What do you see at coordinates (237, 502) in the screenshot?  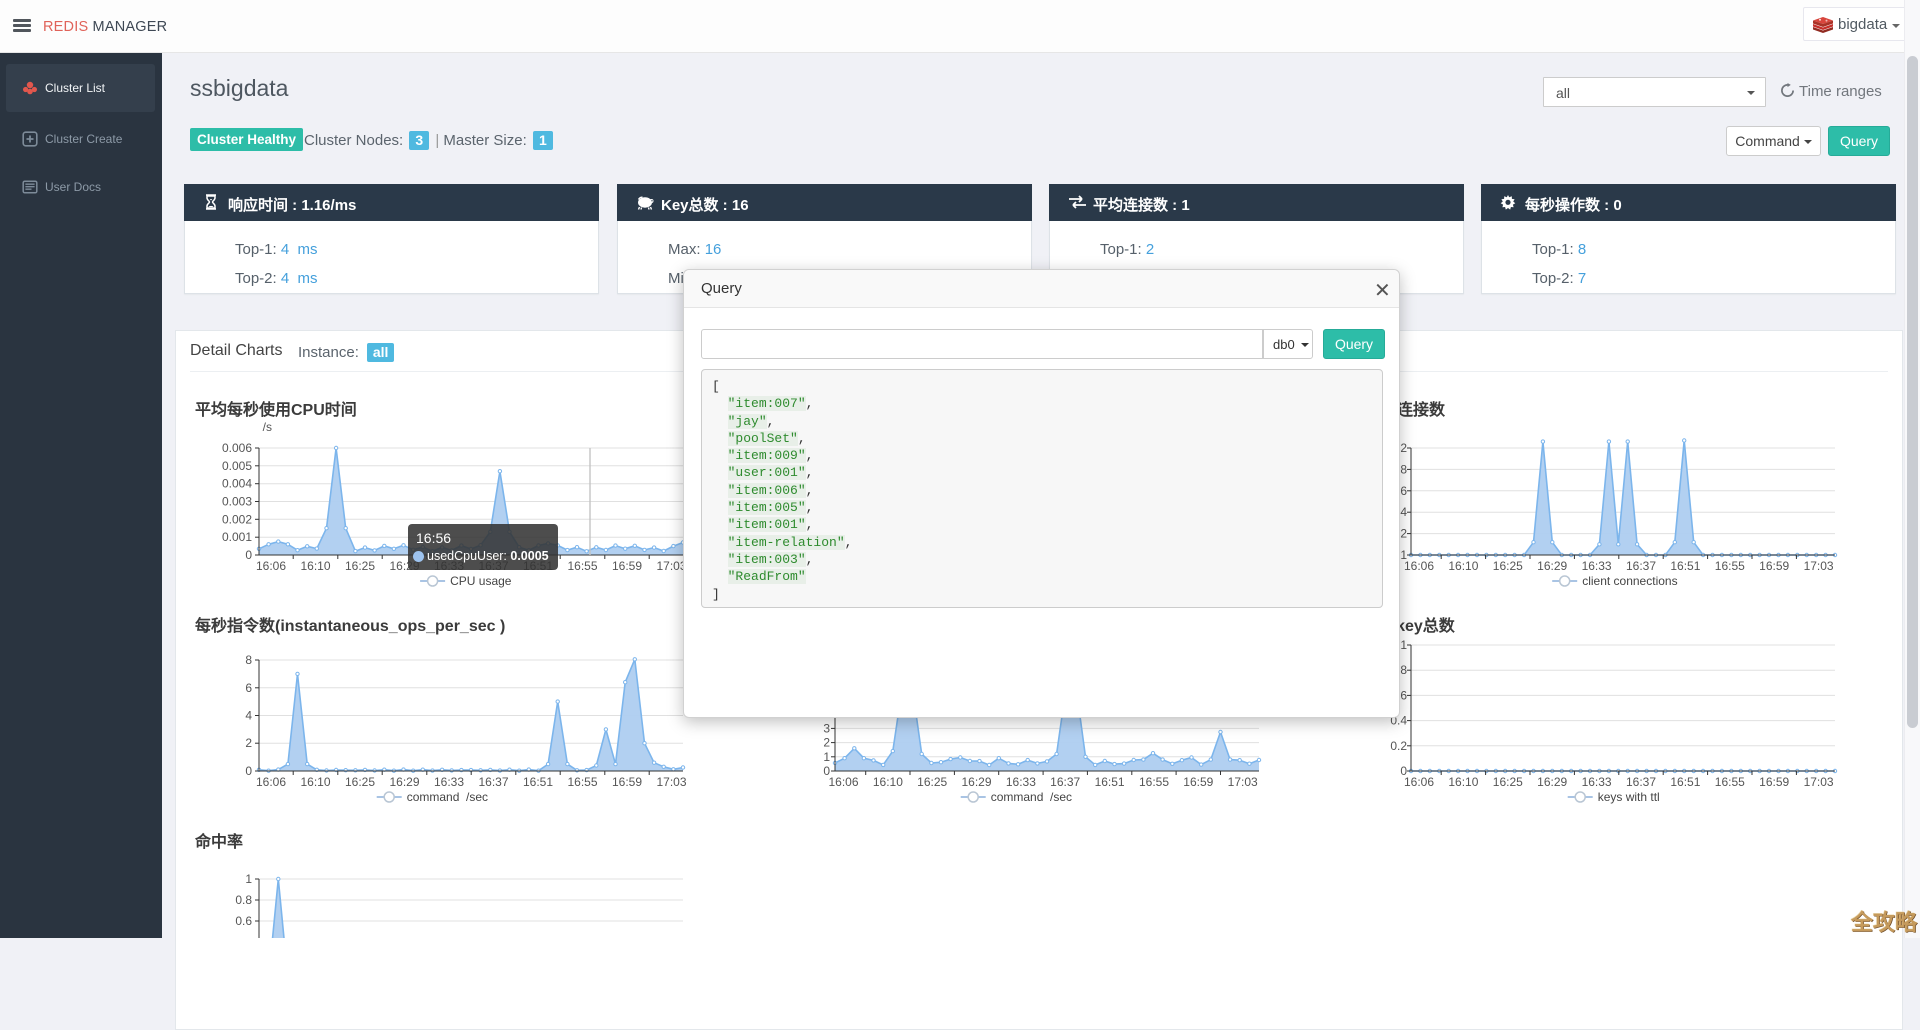 I see `svg-text: 0.003` at bounding box center [237, 502].